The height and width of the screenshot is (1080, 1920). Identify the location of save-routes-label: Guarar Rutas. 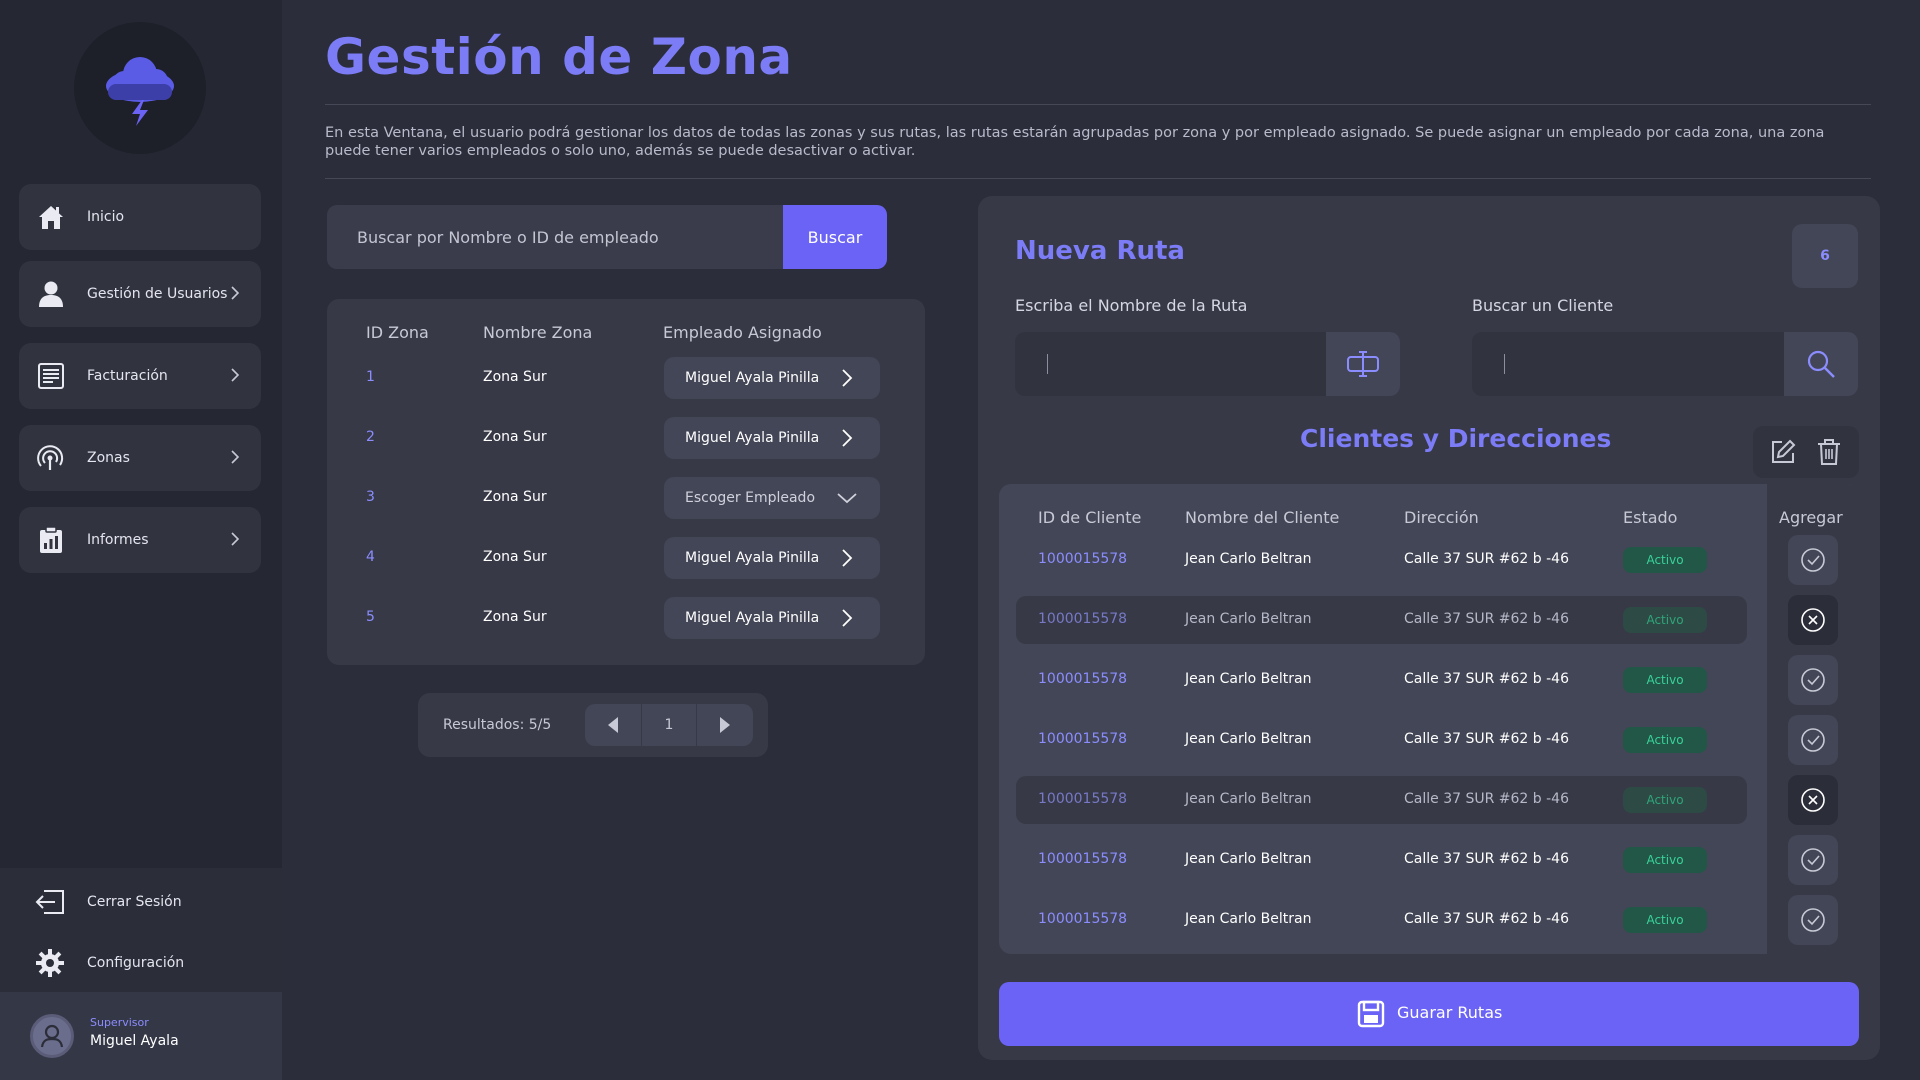
(1450, 1012).